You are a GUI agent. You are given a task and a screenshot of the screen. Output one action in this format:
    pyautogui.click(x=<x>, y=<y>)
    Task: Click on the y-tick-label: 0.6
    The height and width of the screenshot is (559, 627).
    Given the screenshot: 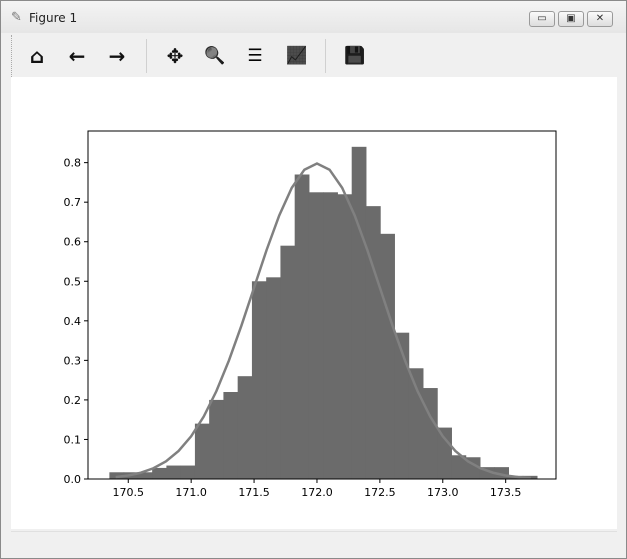 What is the action you would take?
    pyautogui.click(x=73, y=242)
    